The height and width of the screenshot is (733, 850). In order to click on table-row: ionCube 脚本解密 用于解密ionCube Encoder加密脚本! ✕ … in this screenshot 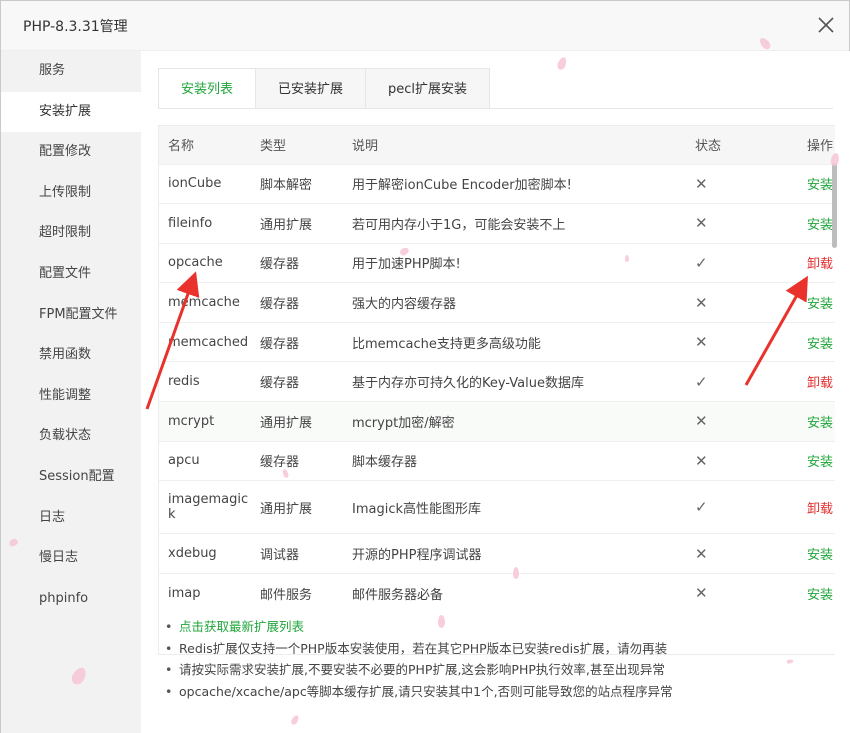, I will do `click(497, 184)`.